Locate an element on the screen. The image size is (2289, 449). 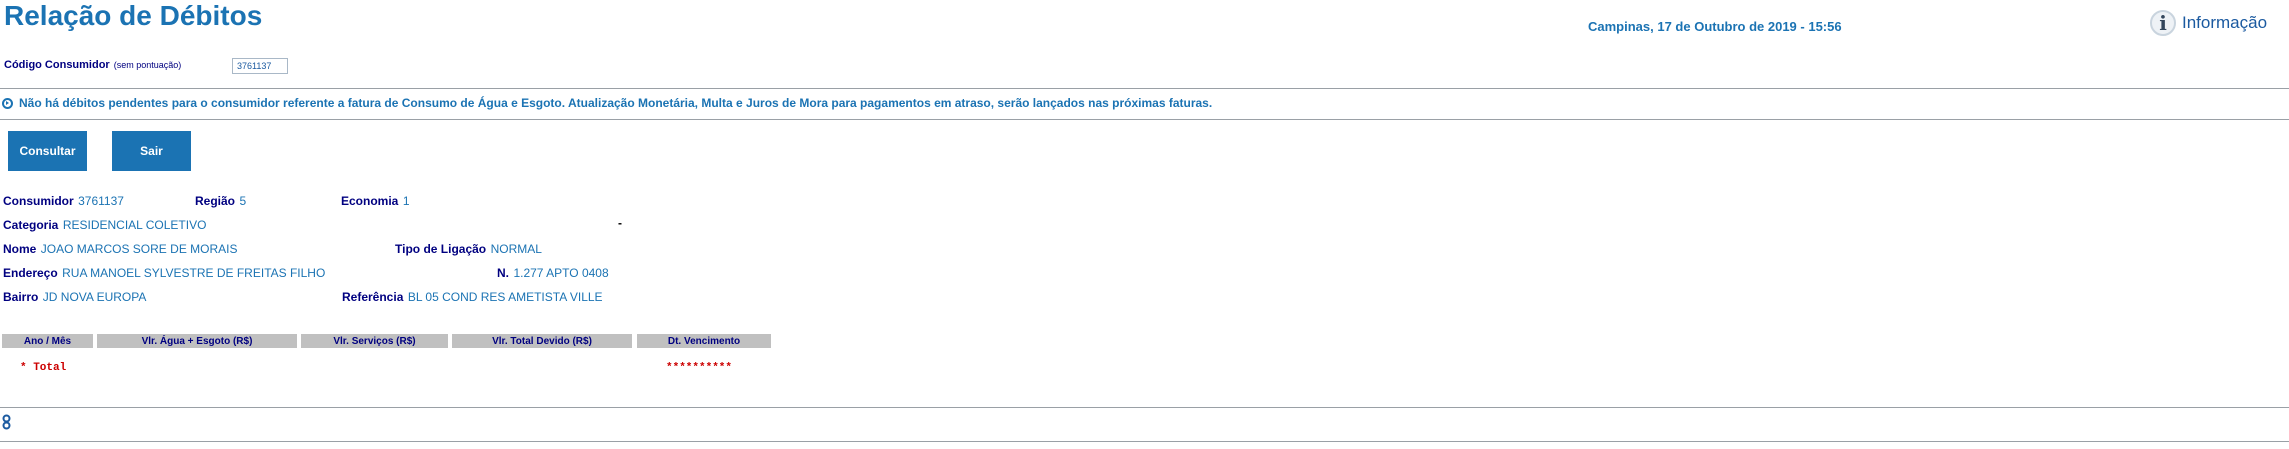
consumidor-field: Consumidor 3761137 is located at coordinates (63, 201).